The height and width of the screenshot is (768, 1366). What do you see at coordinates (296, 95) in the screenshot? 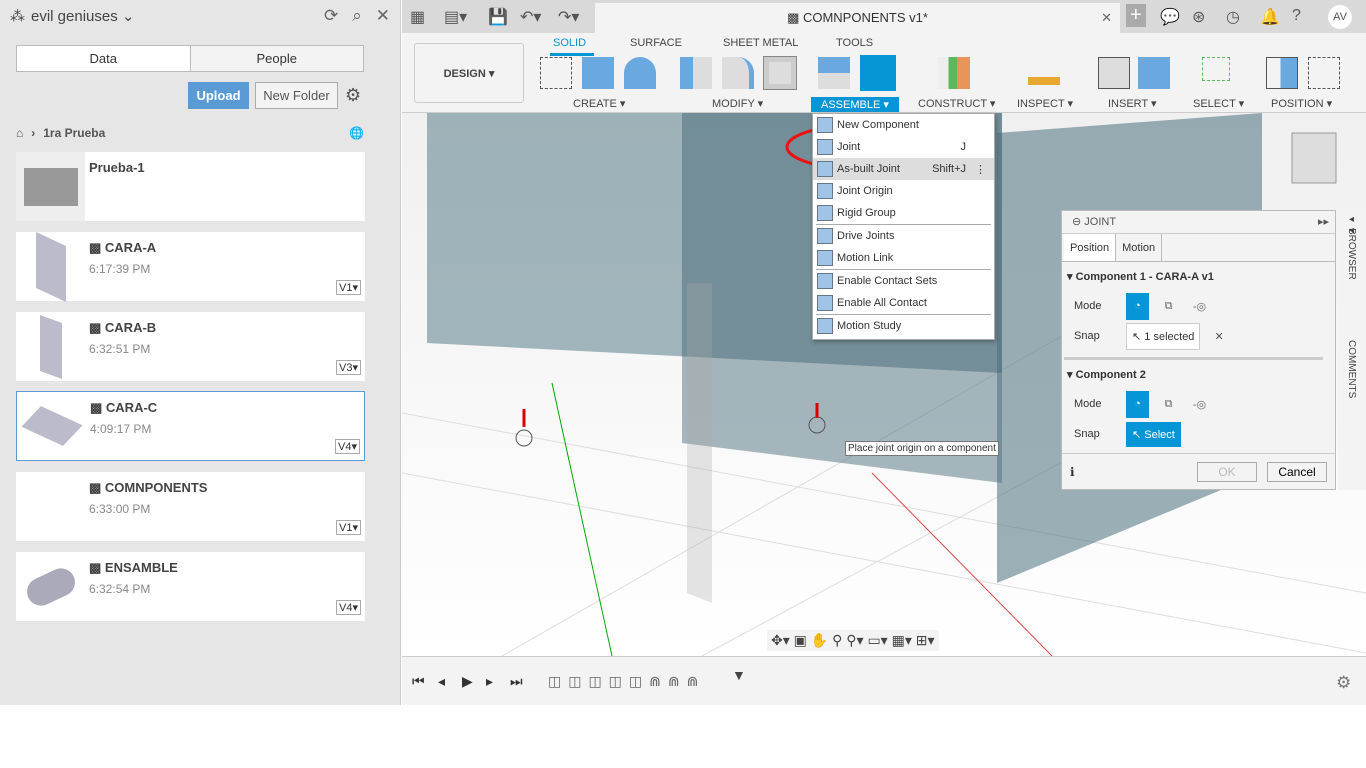
I see `new-folder-button: New Folder` at bounding box center [296, 95].